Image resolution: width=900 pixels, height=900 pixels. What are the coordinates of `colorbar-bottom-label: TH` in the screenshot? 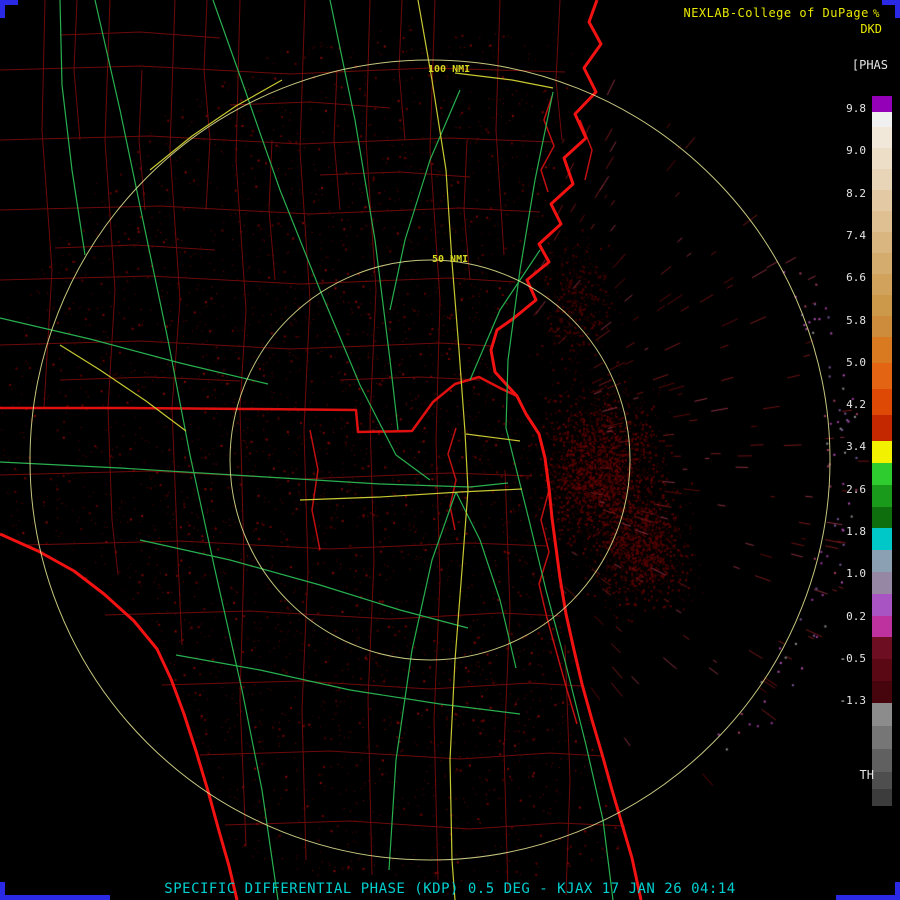 It's located at (866, 775).